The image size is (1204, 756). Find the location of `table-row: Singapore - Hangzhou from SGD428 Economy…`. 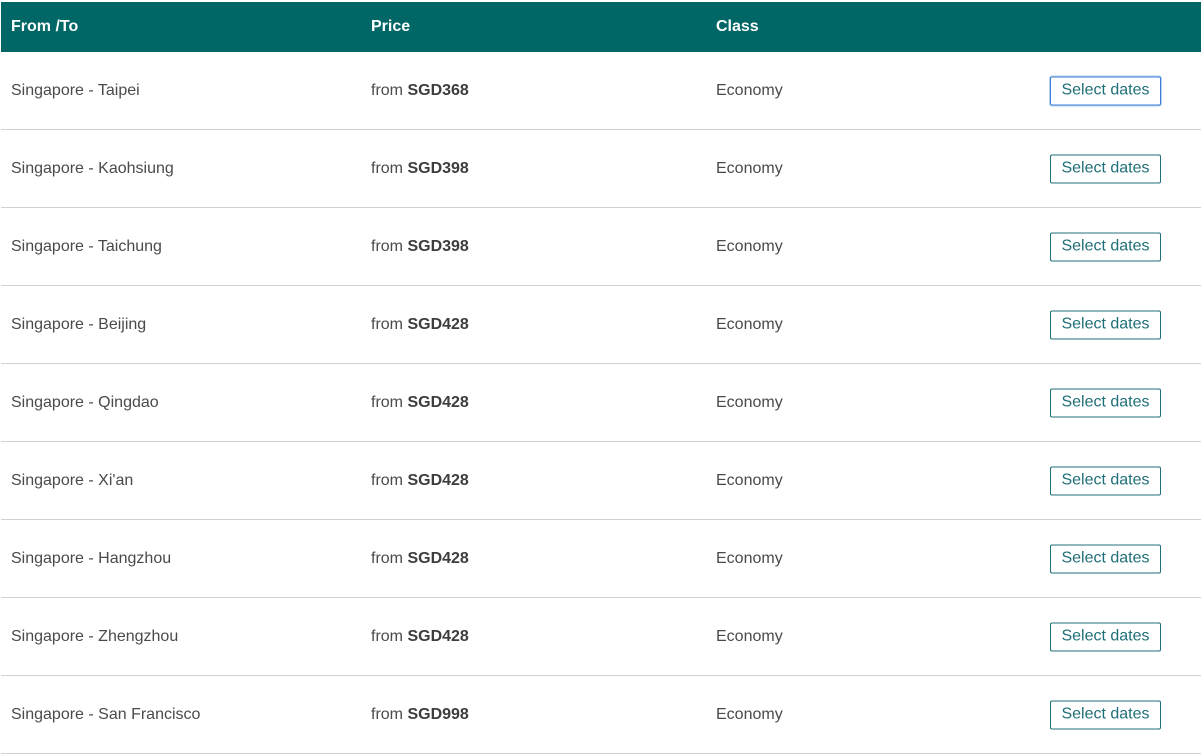

table-row: Singapore - Hangzhou from SGD428 Economy… is located at coordinates (601, 559).